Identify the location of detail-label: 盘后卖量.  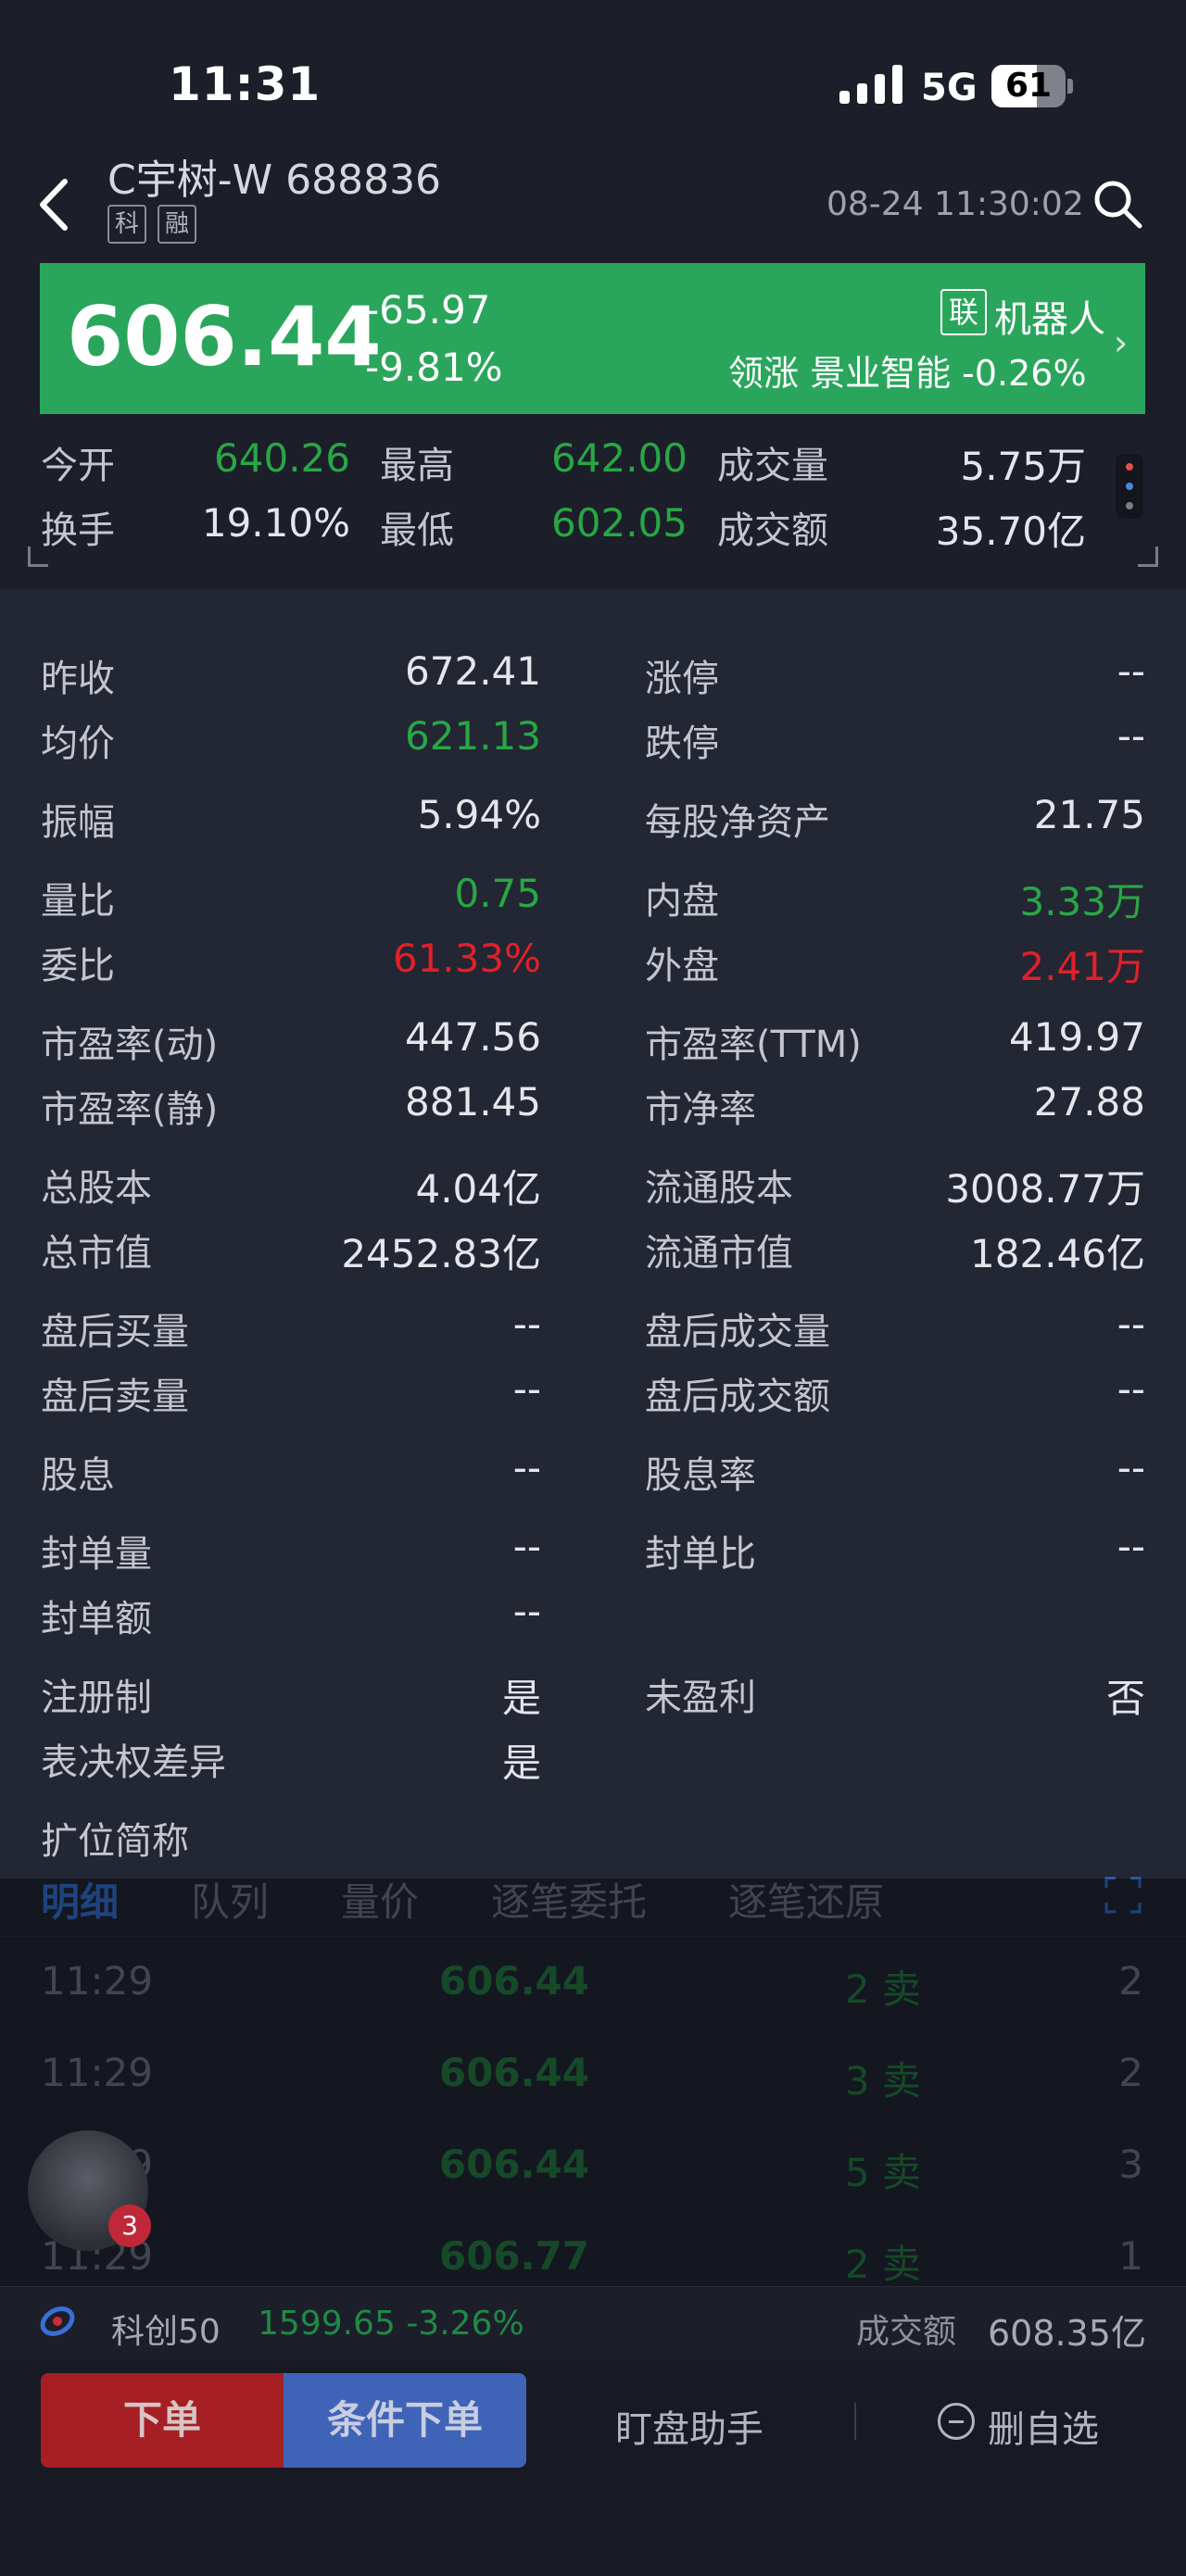
(115, 1397).